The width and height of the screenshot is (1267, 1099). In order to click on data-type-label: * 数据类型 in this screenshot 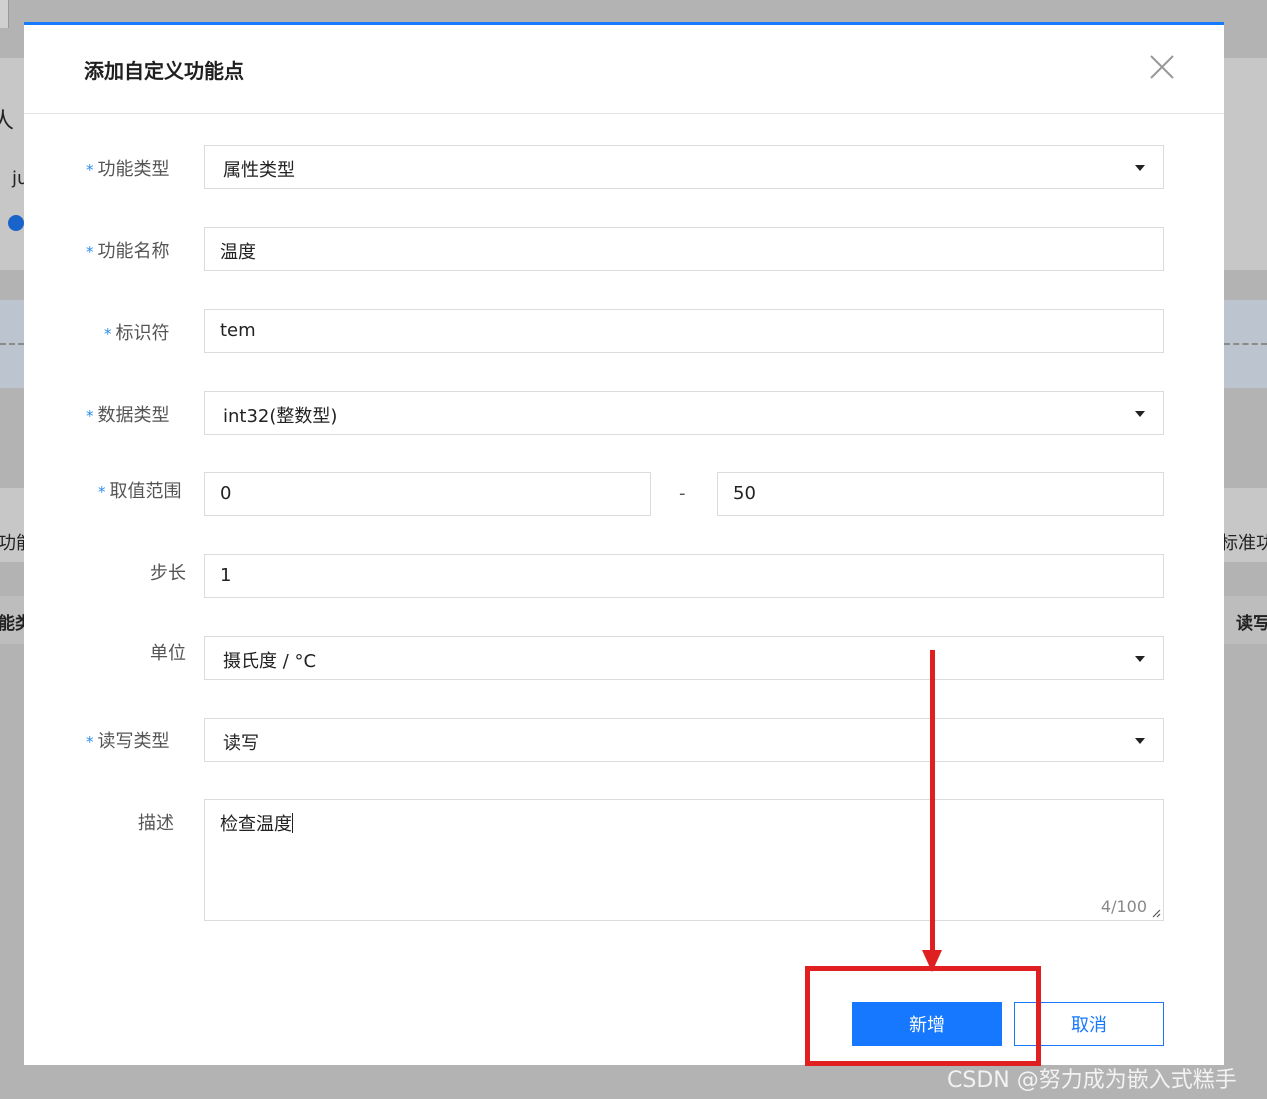, I will do `click(128, 415)`.